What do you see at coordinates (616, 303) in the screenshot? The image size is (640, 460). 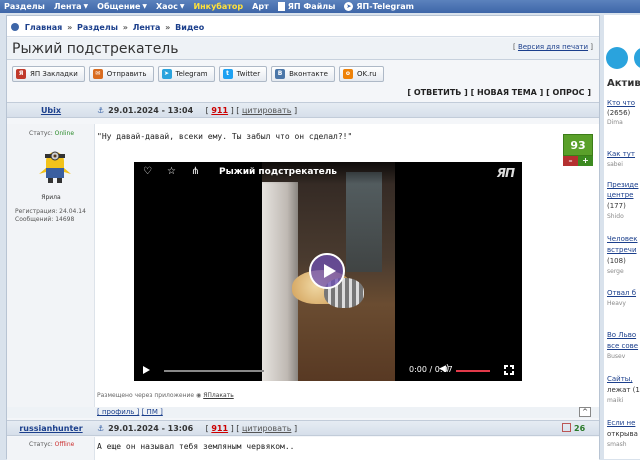 I see `active-topic-user: Heavy` at bounding box center [616, 303].